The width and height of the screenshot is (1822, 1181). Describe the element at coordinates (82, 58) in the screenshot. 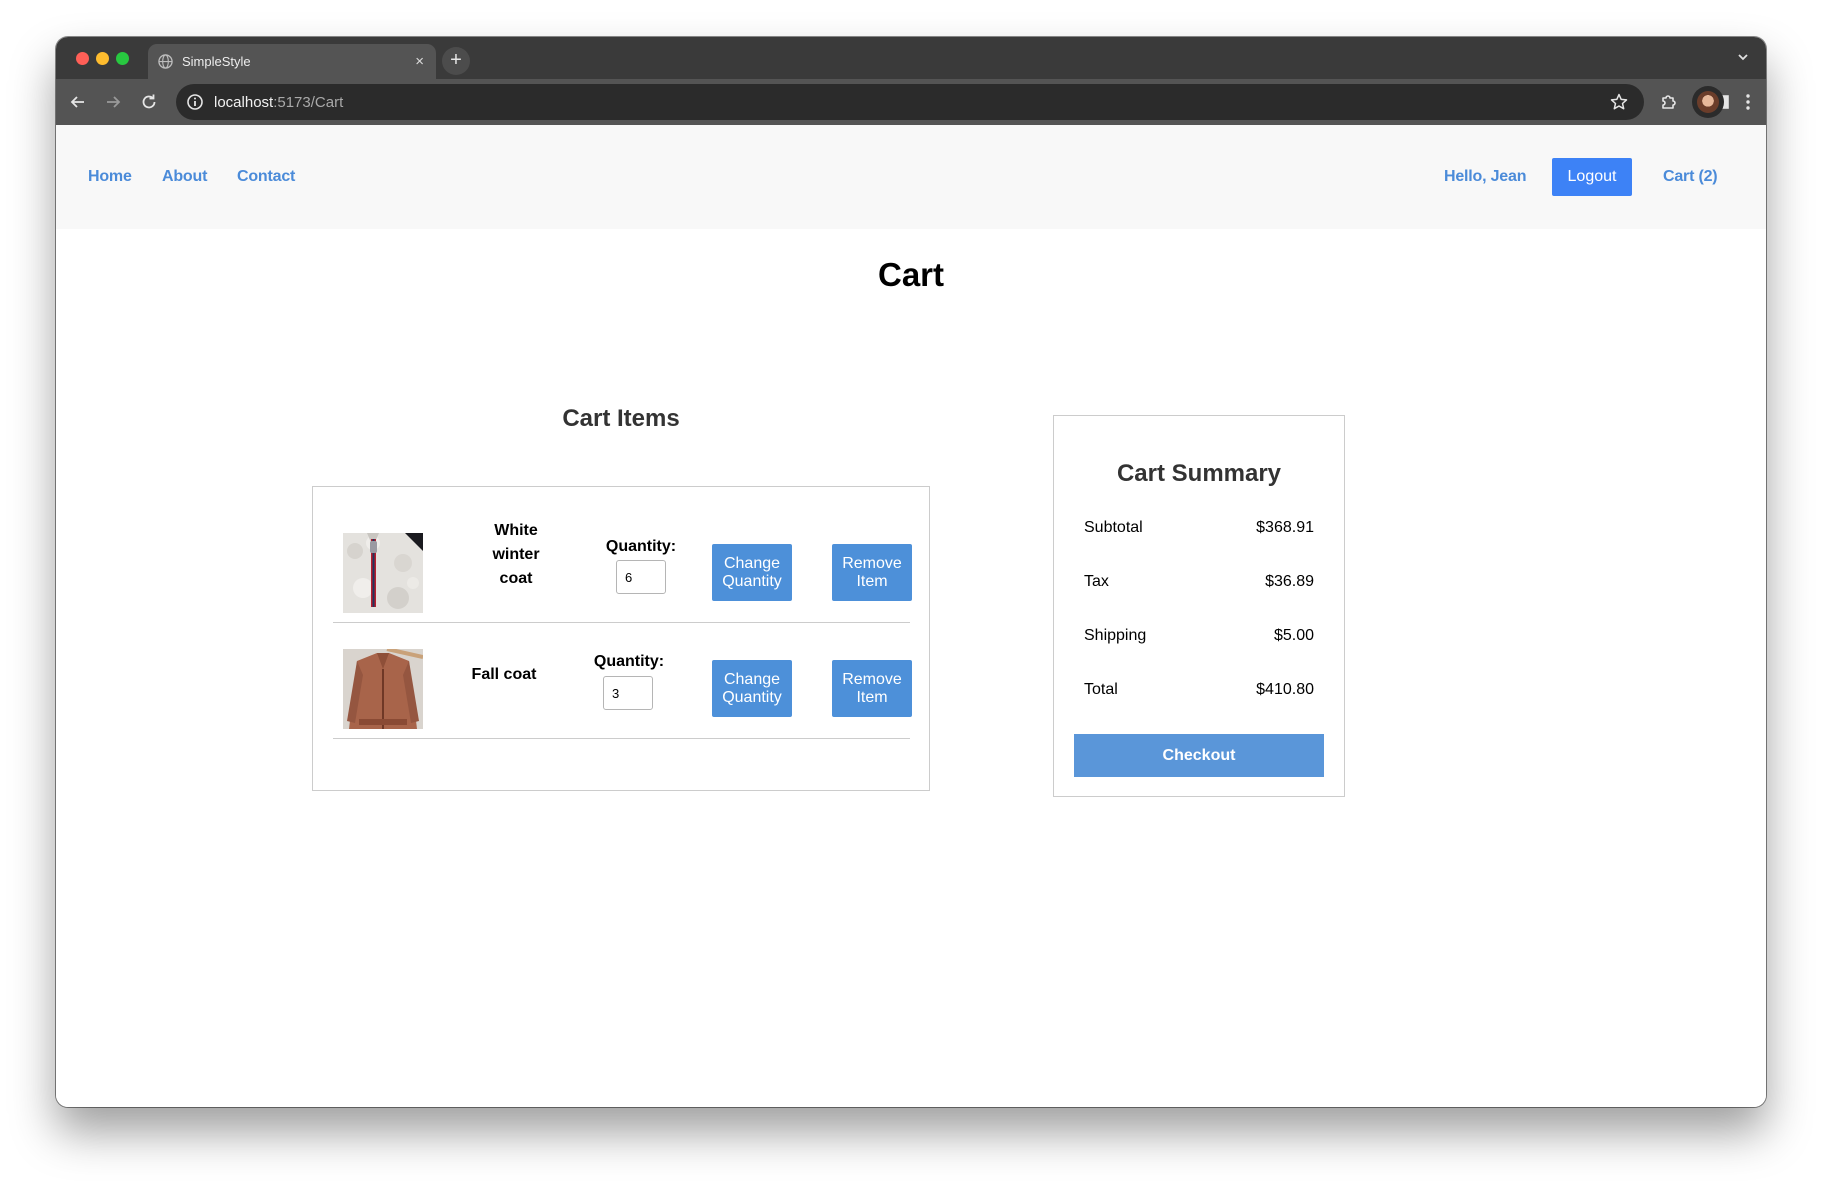

I see `close-window-button` at that location.